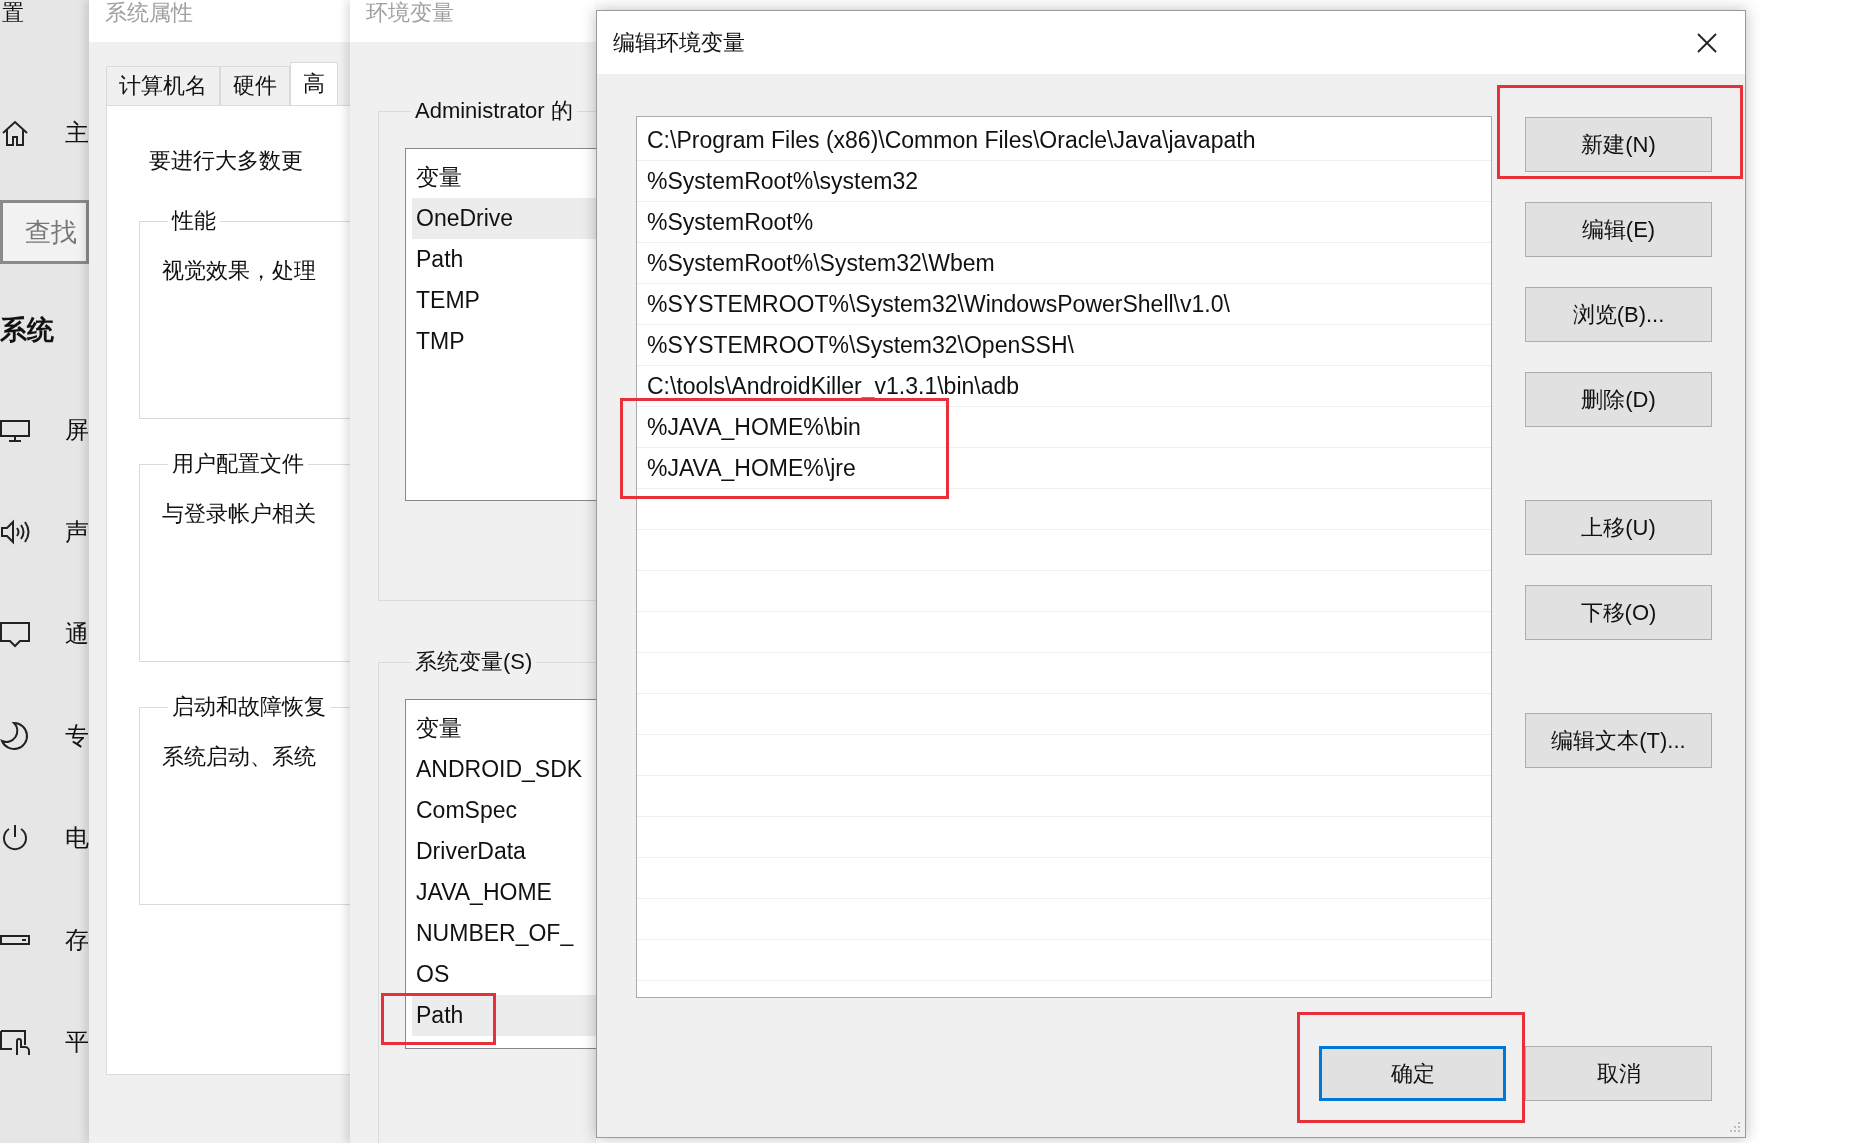 Image resolution: width=1862 pixels, height=1143 pixels. What do you see at coordinates (1412, 1073) in the screenshot?
I see `ok-button: 确定` at bounding box center [1412, 1073].